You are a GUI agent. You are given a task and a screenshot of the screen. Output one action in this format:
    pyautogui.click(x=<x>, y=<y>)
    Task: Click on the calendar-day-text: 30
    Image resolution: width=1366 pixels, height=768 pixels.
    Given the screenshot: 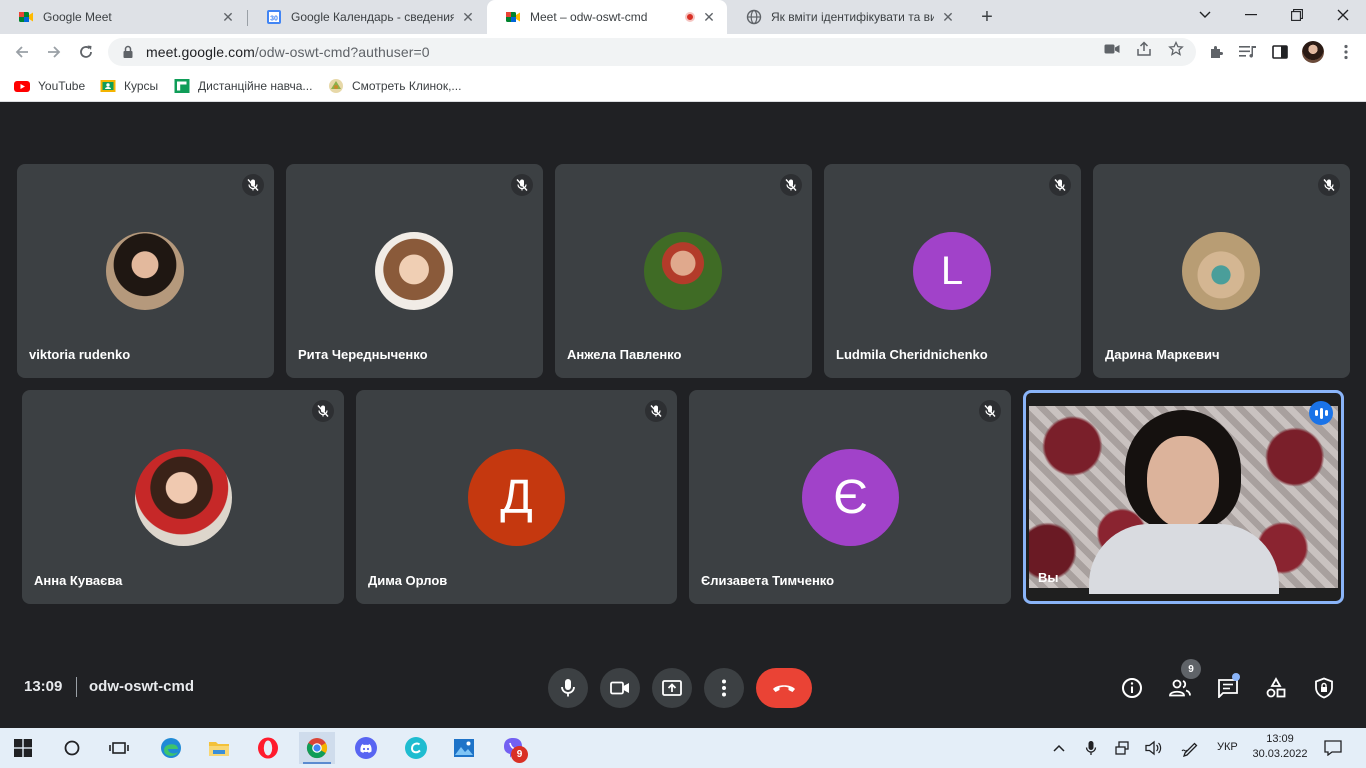 What is the action you would take?
    pyautogui.click(x=274, y=19)
    